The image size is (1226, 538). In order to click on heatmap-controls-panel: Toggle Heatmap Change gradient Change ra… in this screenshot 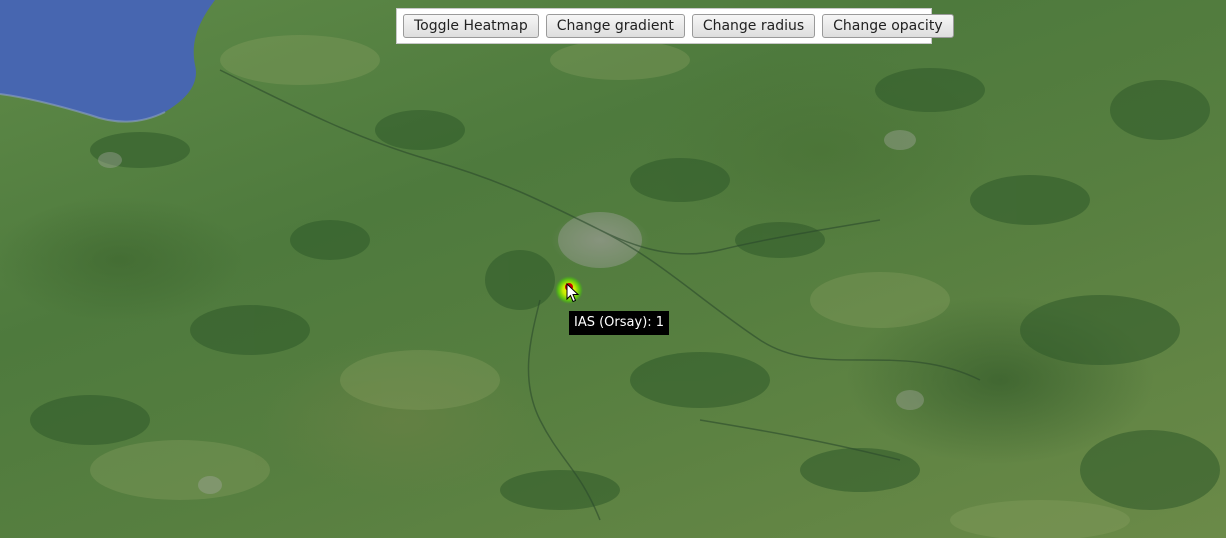, I will do `click(675, 26)`.